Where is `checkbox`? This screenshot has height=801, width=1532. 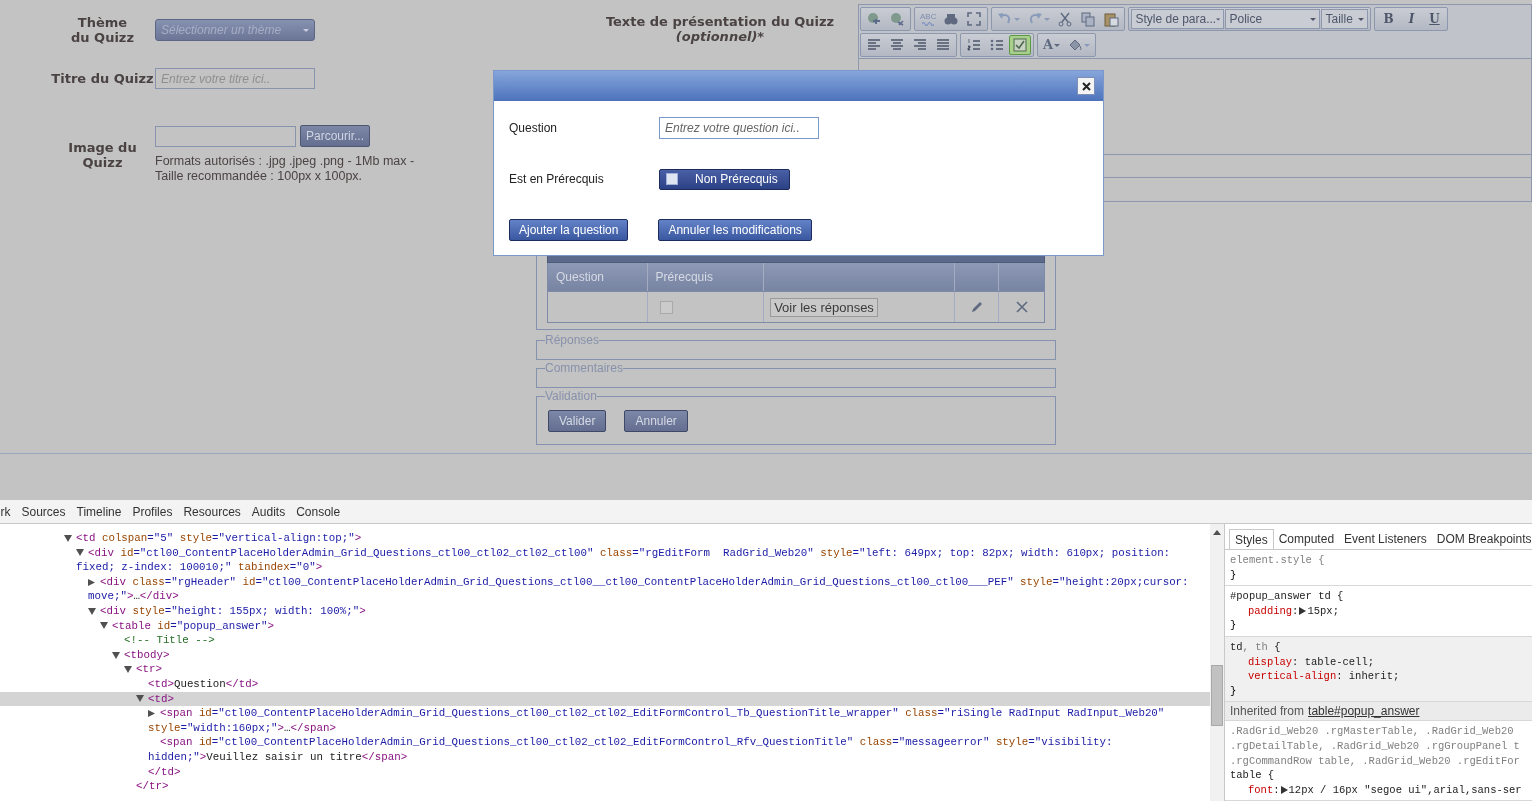
checkbox is located at coordinates (666, 307).